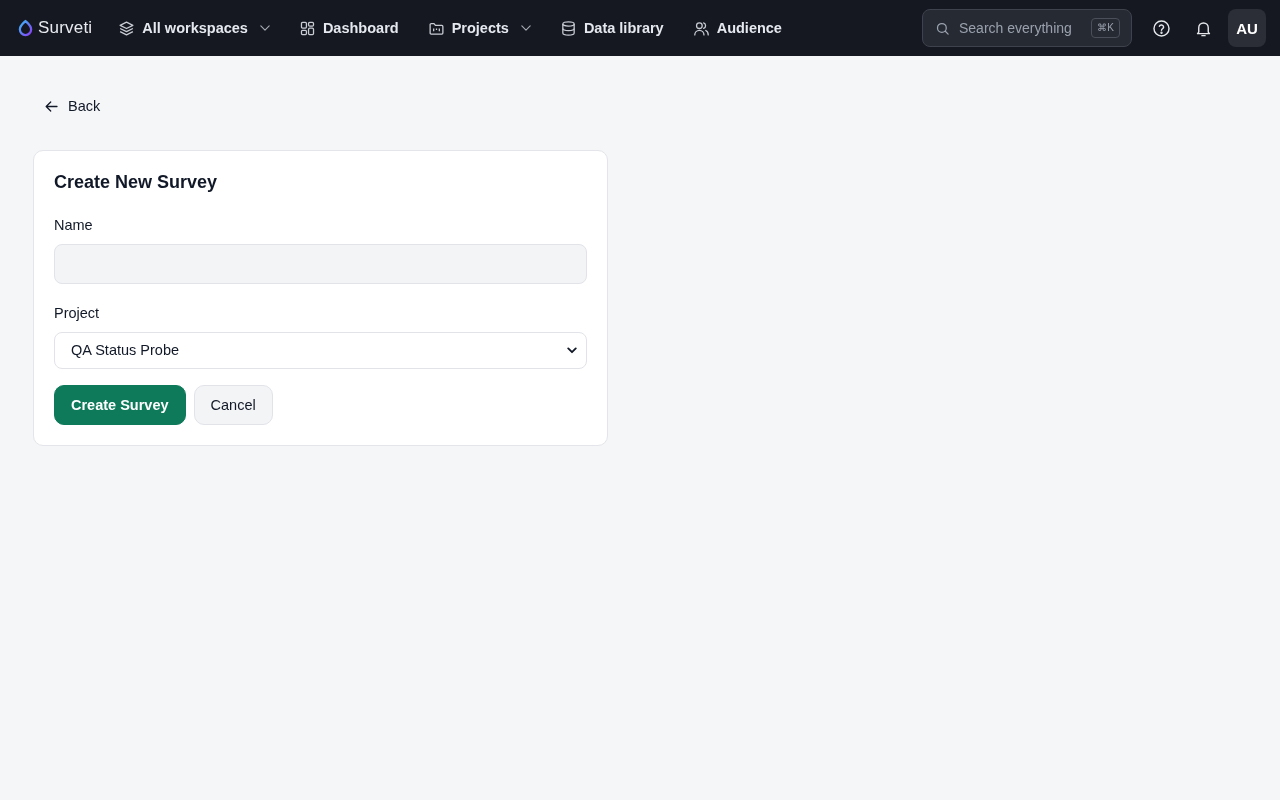  Describe the element at coordinates (479, 28) in the screenshot. I see `nav-menu: Projects` at that location.